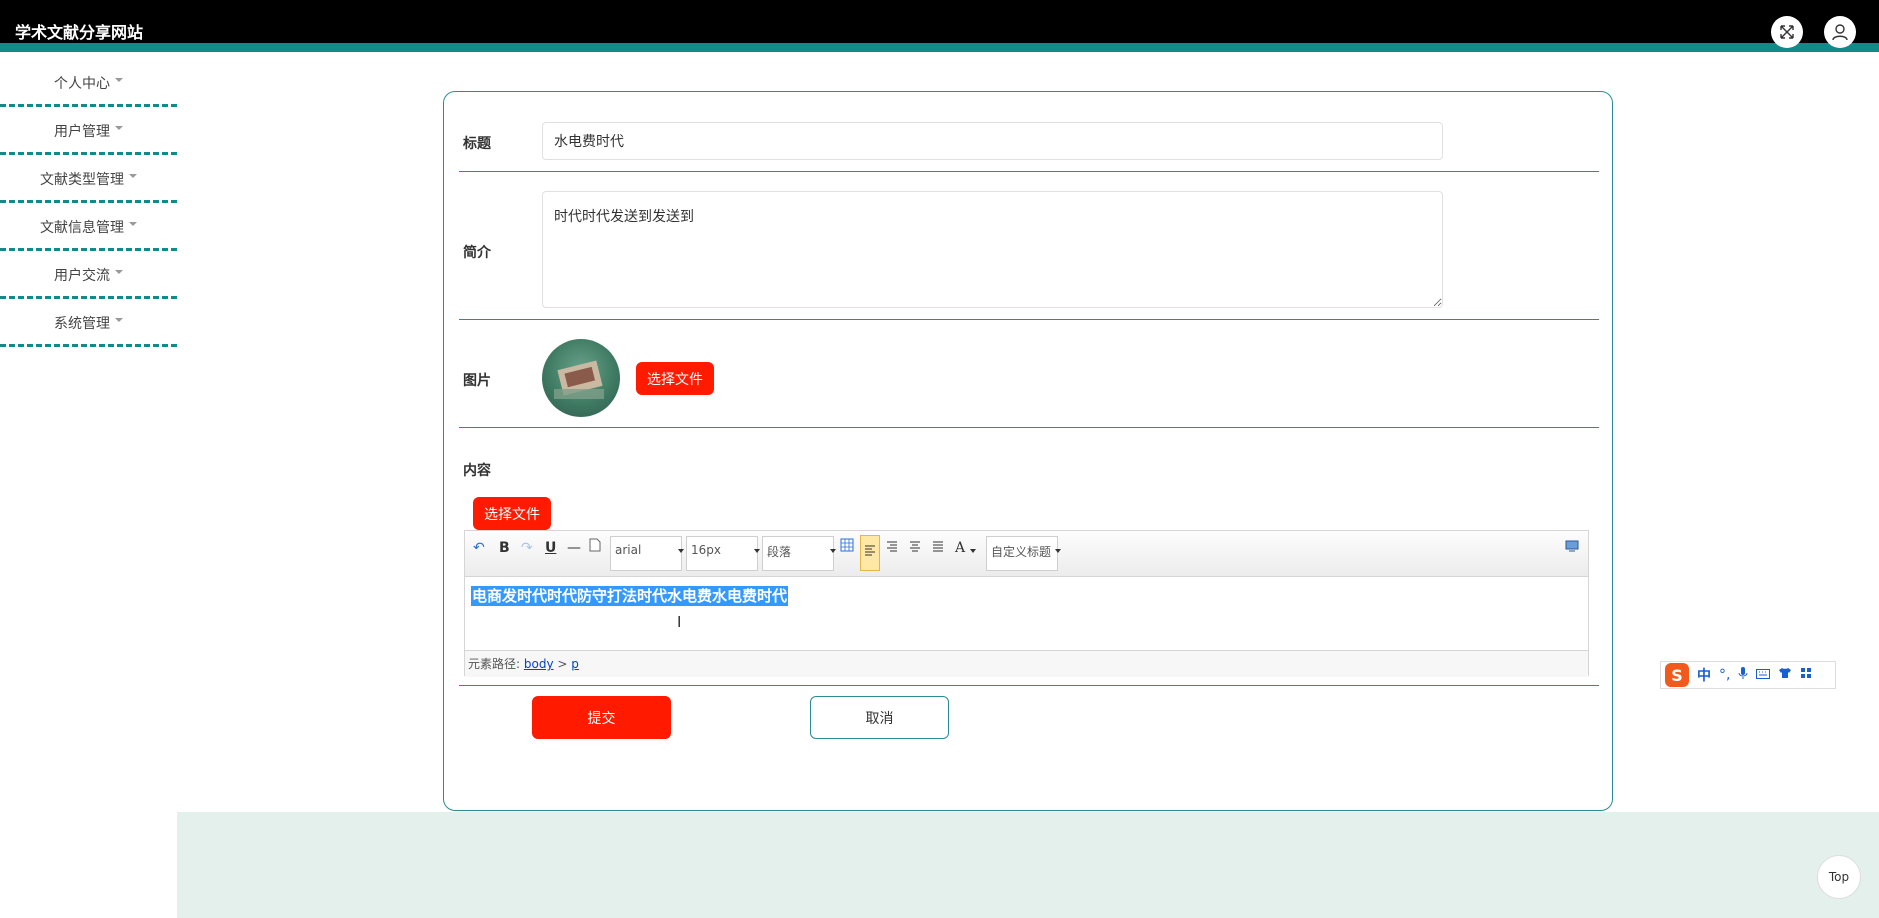 Image resolution: width=1879 pixels, height=918 pixels. What do you see at coordinates (1026, 613) in the screenshot?
I see `editor-content-area: 电商发时代时代防守打法时代水电费水电费时代 I` at bounding box center [1026, 613].